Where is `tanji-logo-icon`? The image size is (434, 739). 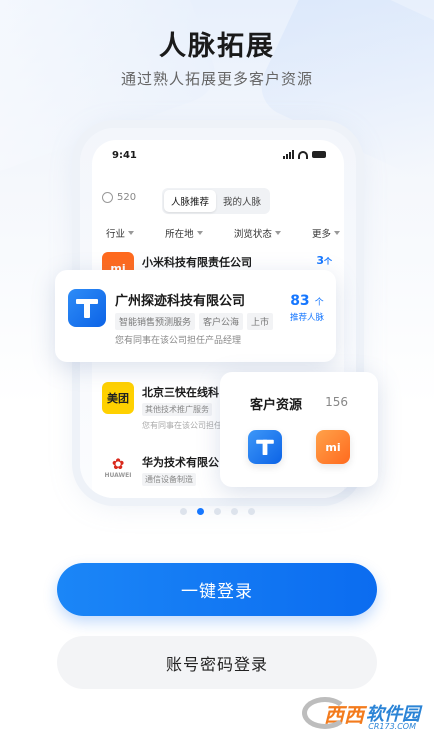 tanji-logo-icon is located at coordinates (87, 308).